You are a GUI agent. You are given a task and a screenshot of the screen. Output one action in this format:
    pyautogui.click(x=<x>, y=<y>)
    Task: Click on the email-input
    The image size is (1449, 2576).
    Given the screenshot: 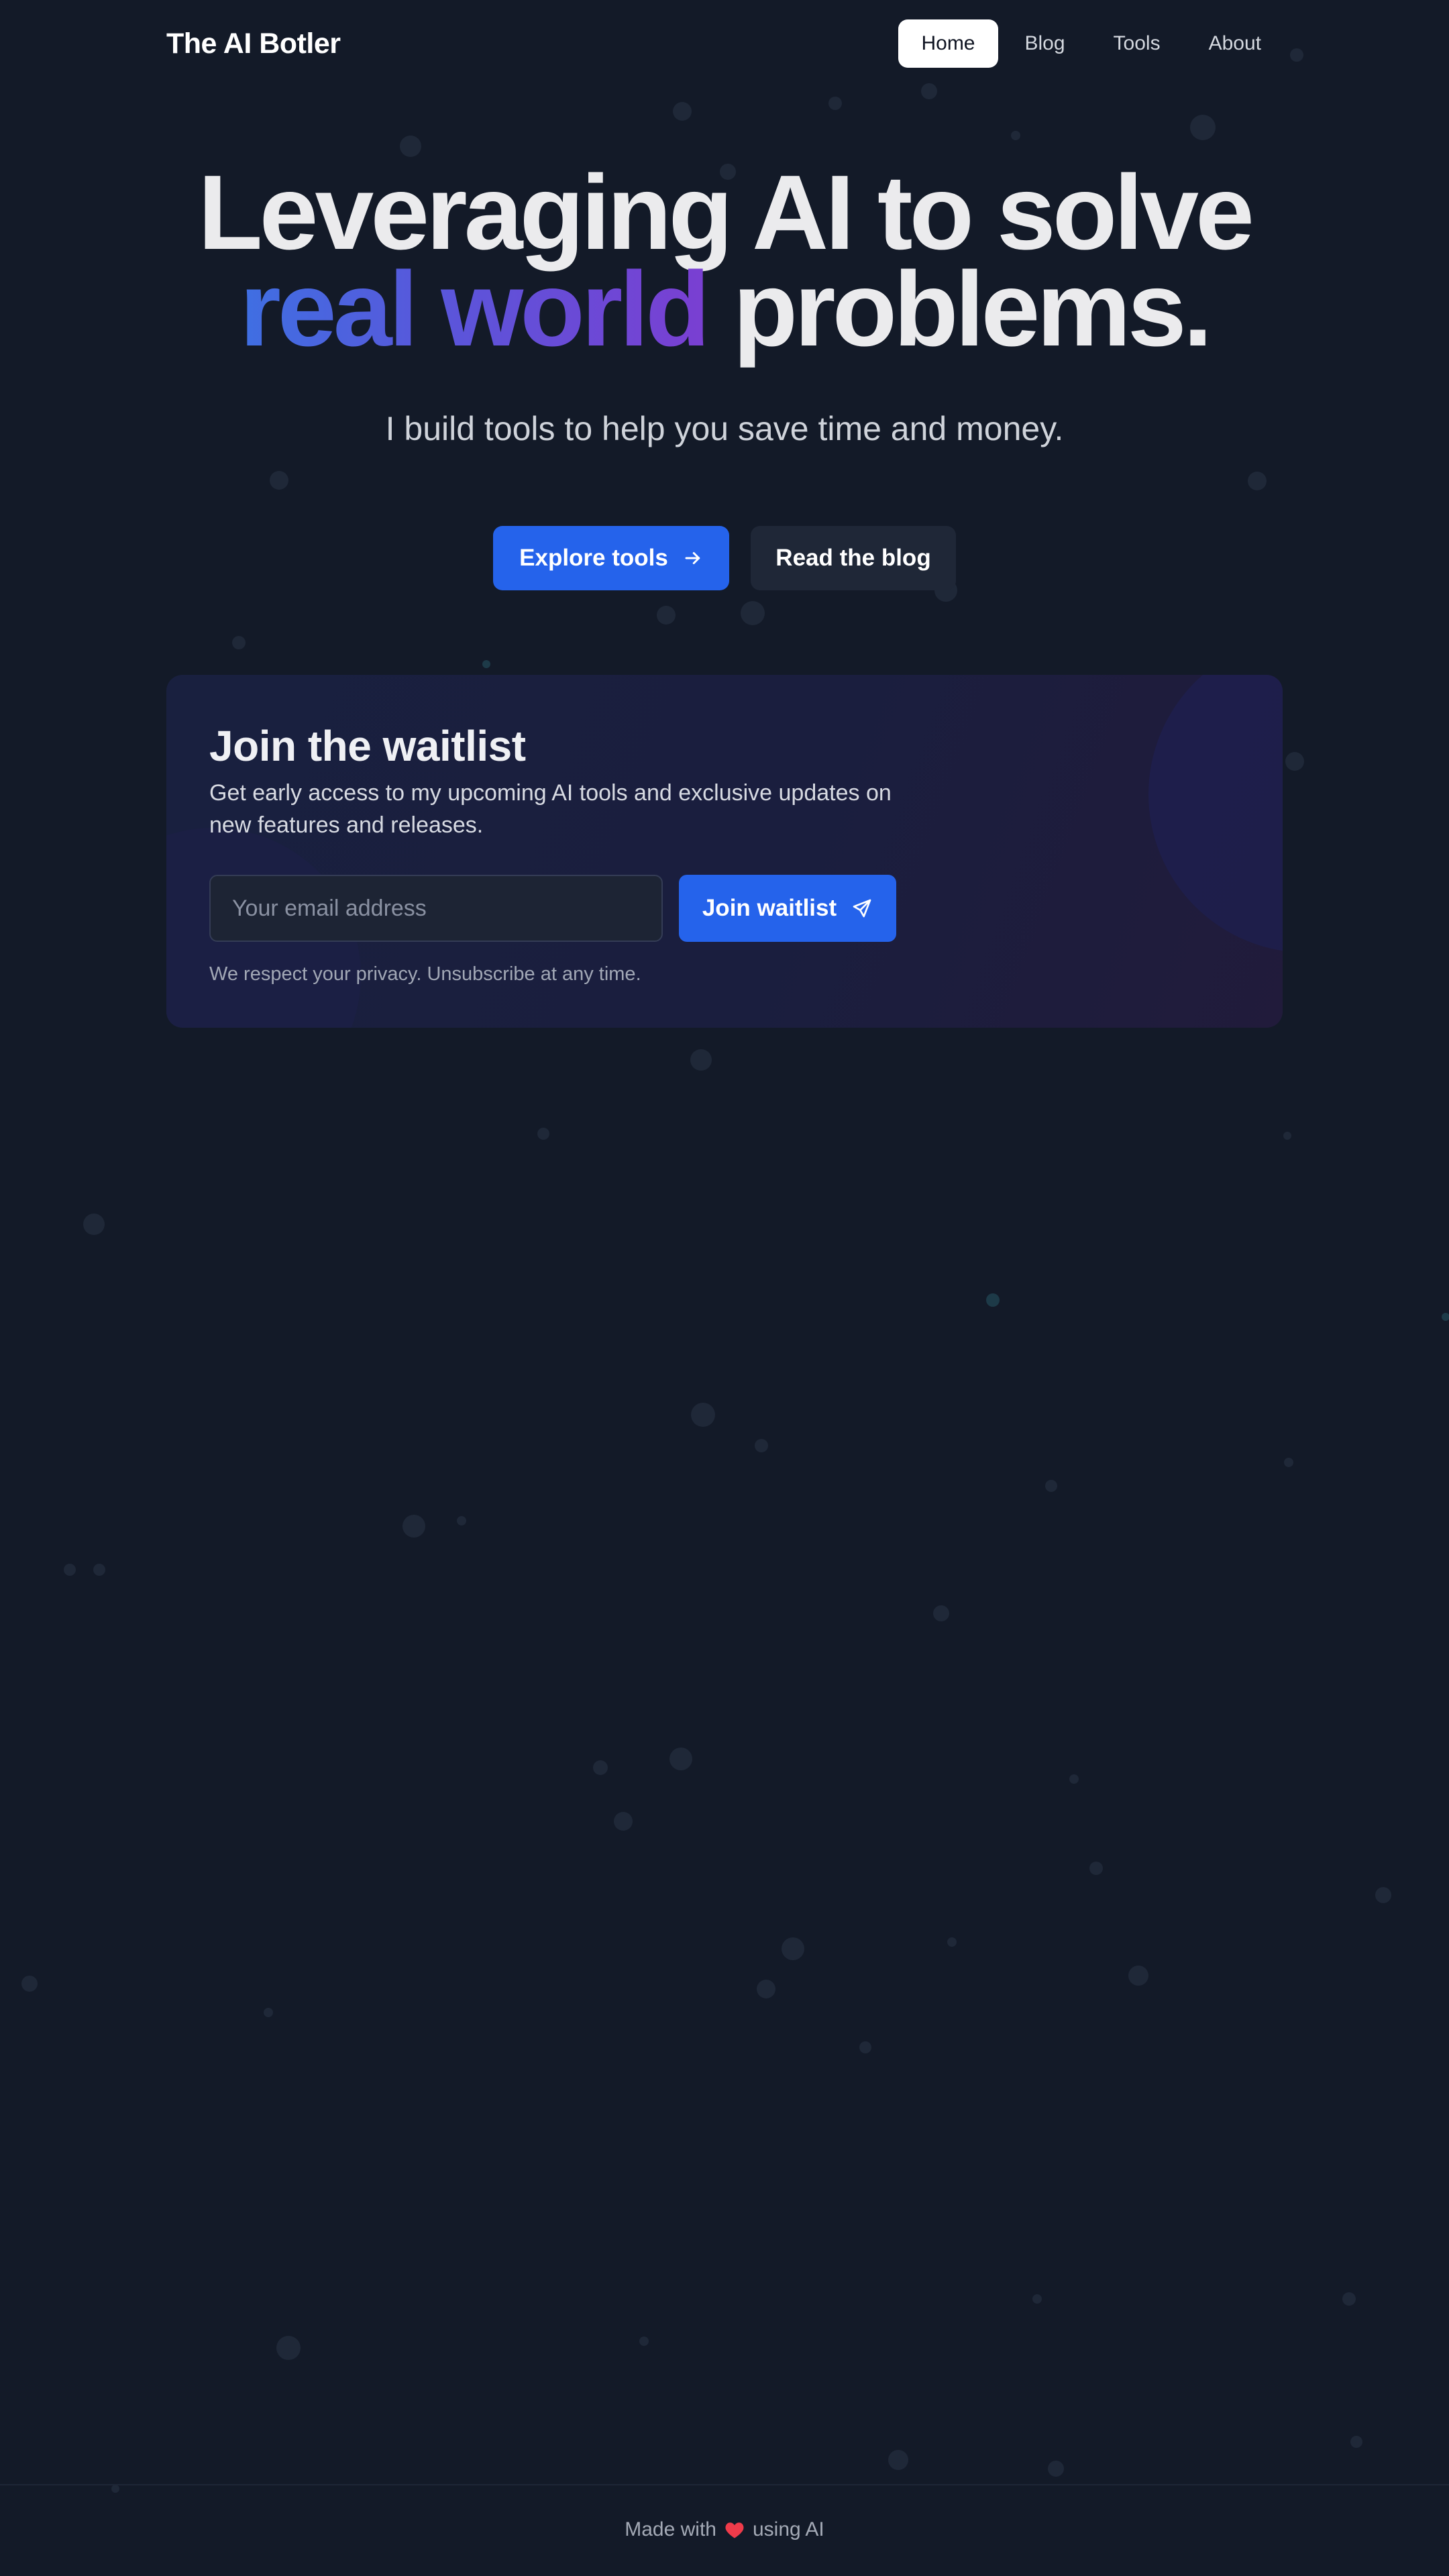 What is the action you would take?
    pyautogui.click(x=436, y=908)
    